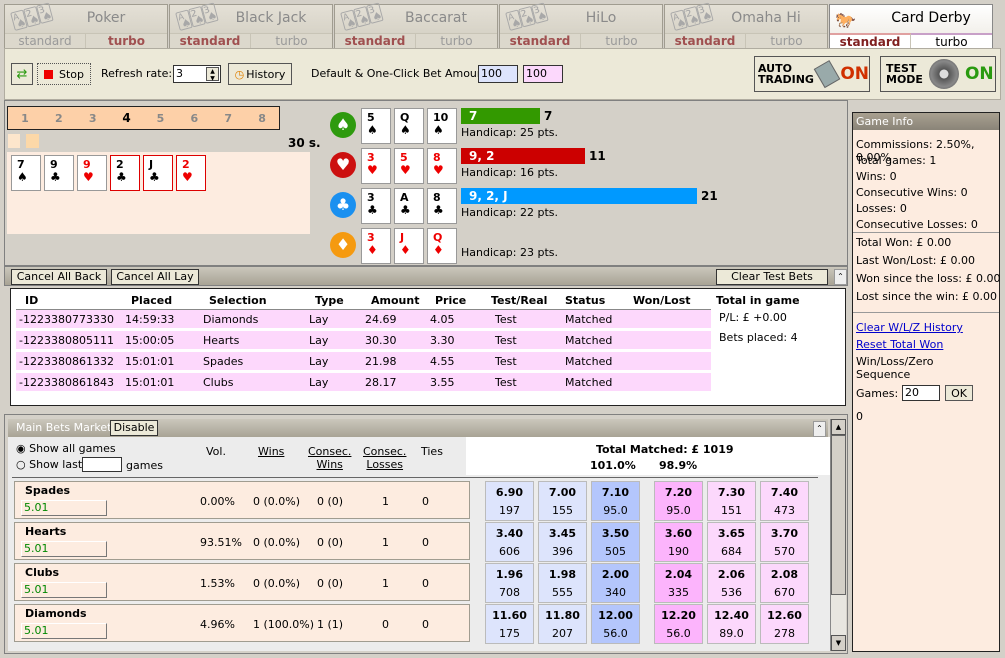 The height and width of the screenshot is (658, 1005). What do you see at coordinates (218, 382) in the screenshot?
I see `bet-cell: Clubs` at bounding box center [218, 382].